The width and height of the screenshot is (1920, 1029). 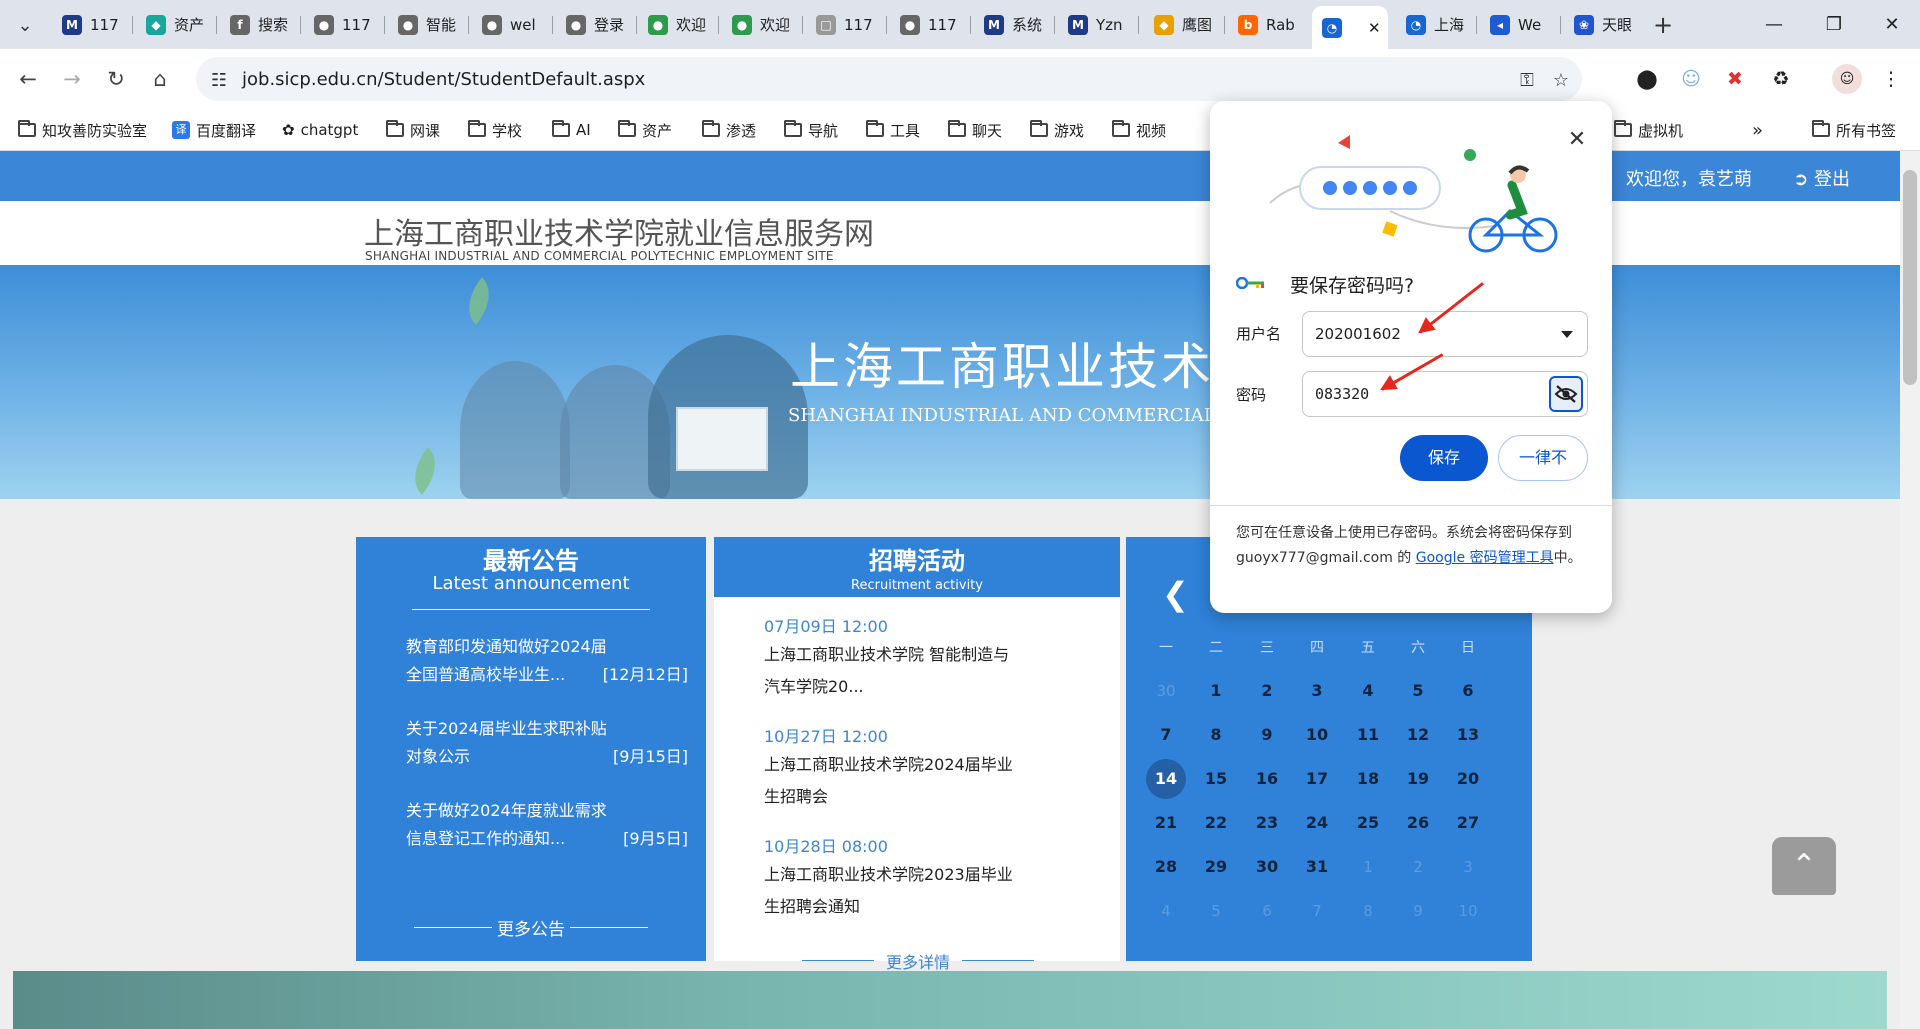 What do you see at coordinates (645, 130) in the screenshot?
I see `bookmark-folder: 资产` at bounding box center [645, 130].